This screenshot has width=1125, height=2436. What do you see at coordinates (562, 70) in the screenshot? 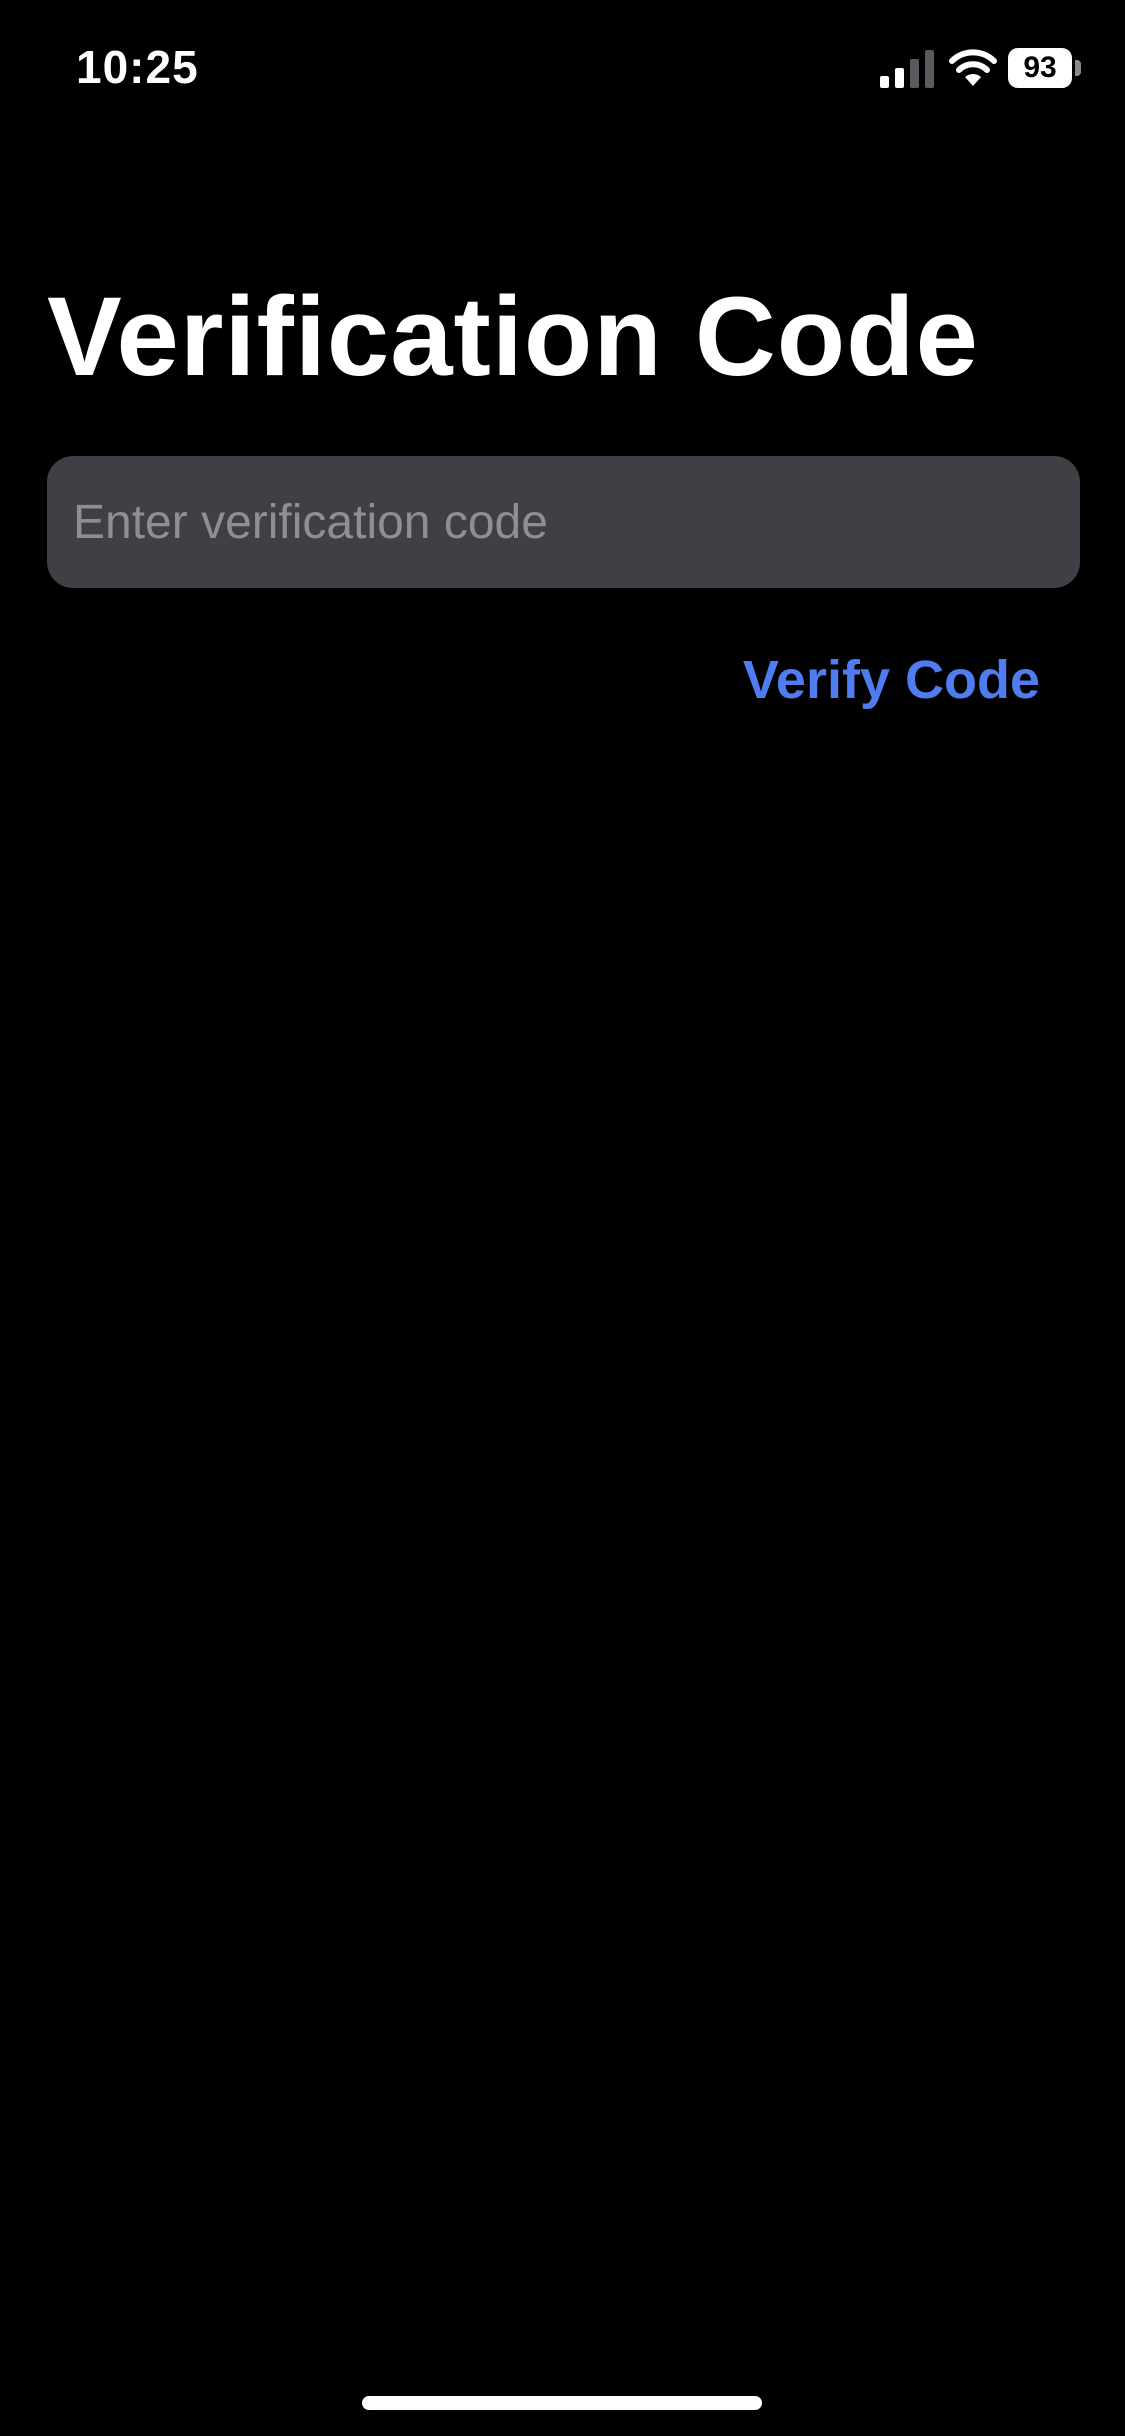
I see `status-bar: 10:25 93` at bounding box center [562, 70].